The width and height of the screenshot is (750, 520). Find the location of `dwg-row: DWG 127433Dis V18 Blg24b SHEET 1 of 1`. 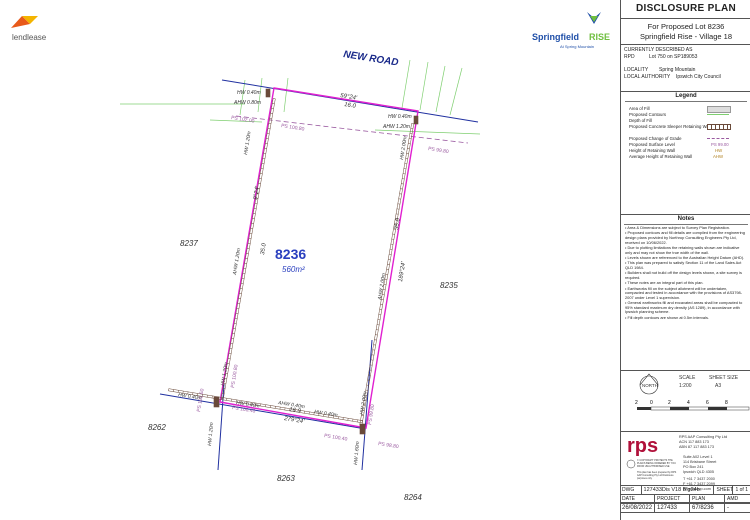

dwg-row: DWG 127433Dis V18 Blg24b SHEET 1 of 1 is located at coordinates (685, 490).